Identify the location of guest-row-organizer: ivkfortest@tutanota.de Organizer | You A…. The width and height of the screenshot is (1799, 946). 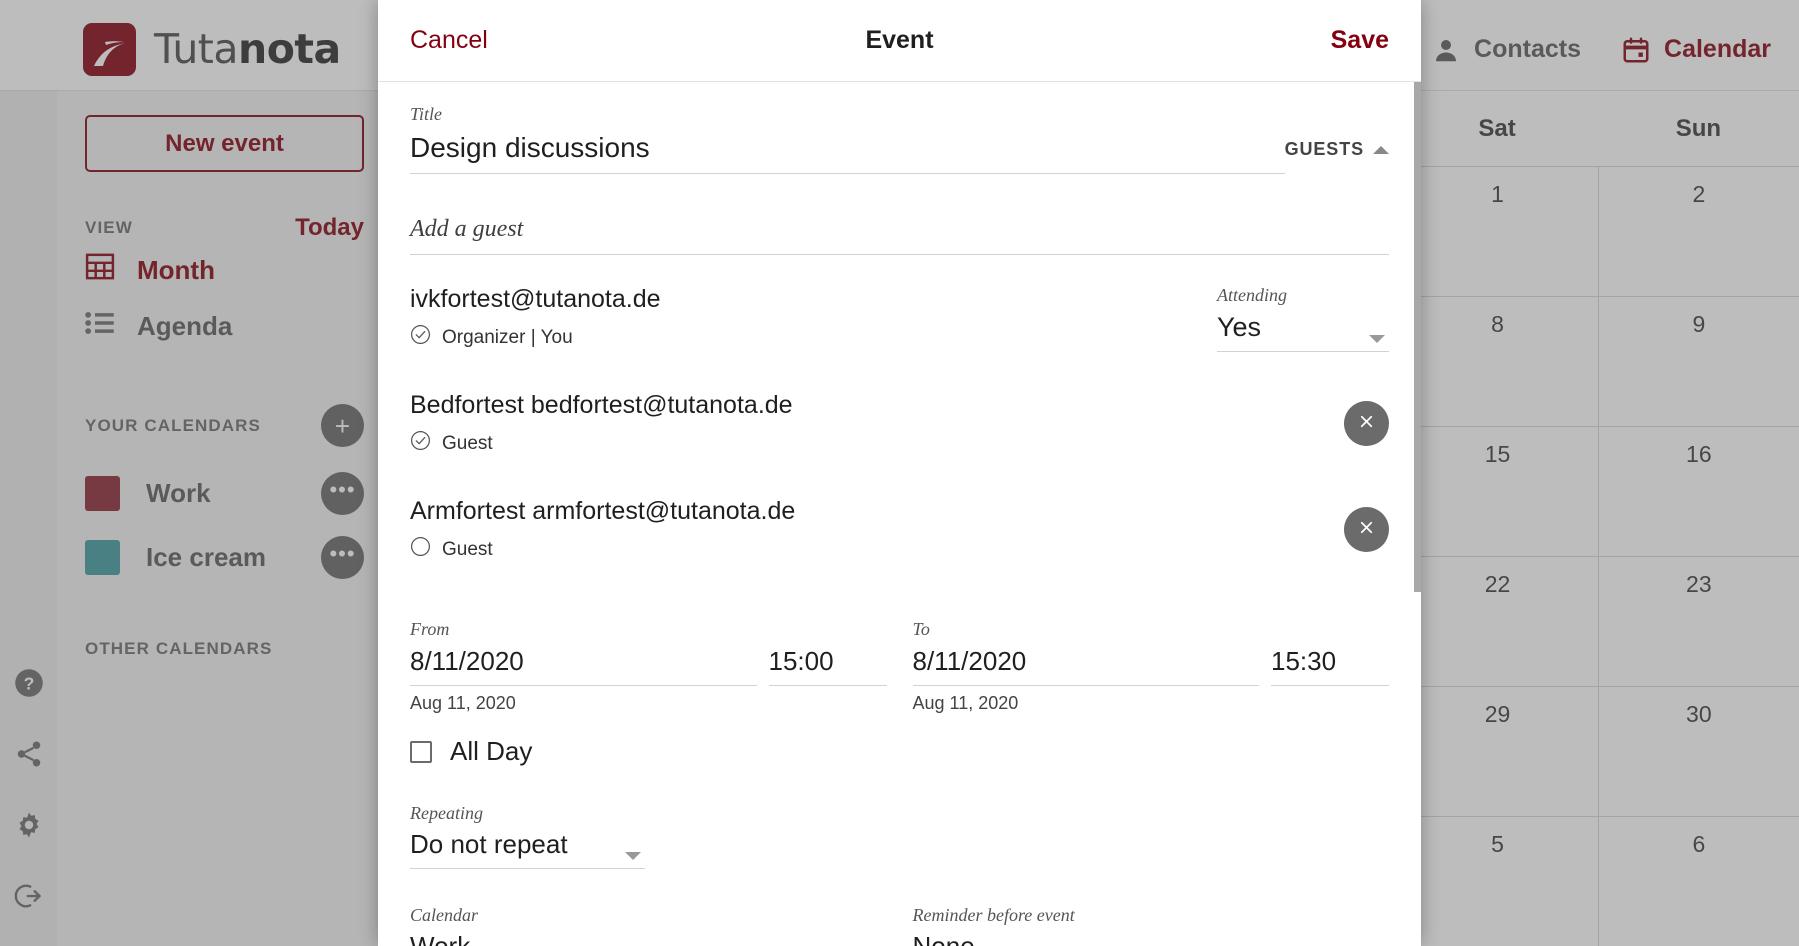
(899, 323).